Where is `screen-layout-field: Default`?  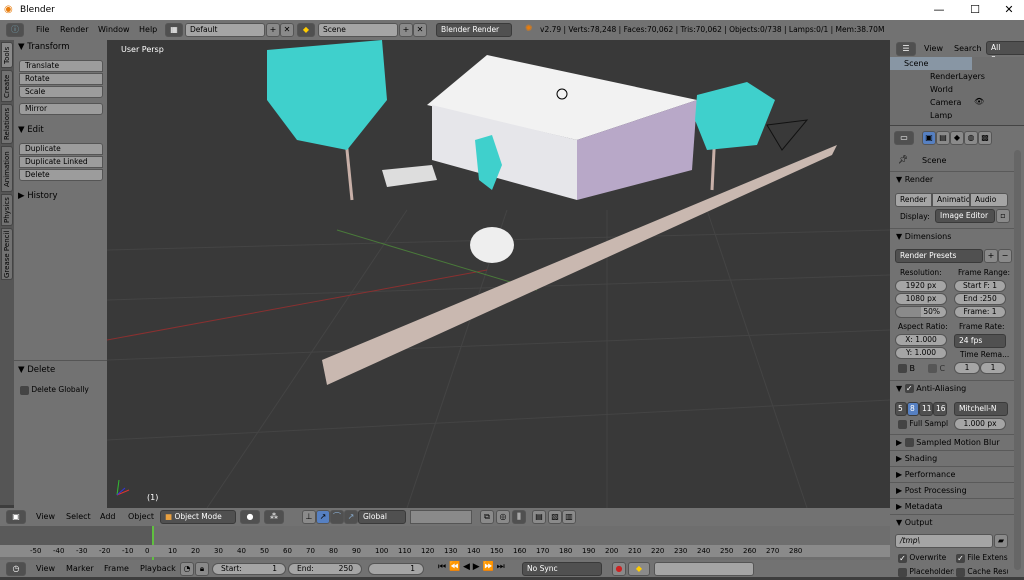
screen-layout-field: Default is located at coordinates (225, 30).